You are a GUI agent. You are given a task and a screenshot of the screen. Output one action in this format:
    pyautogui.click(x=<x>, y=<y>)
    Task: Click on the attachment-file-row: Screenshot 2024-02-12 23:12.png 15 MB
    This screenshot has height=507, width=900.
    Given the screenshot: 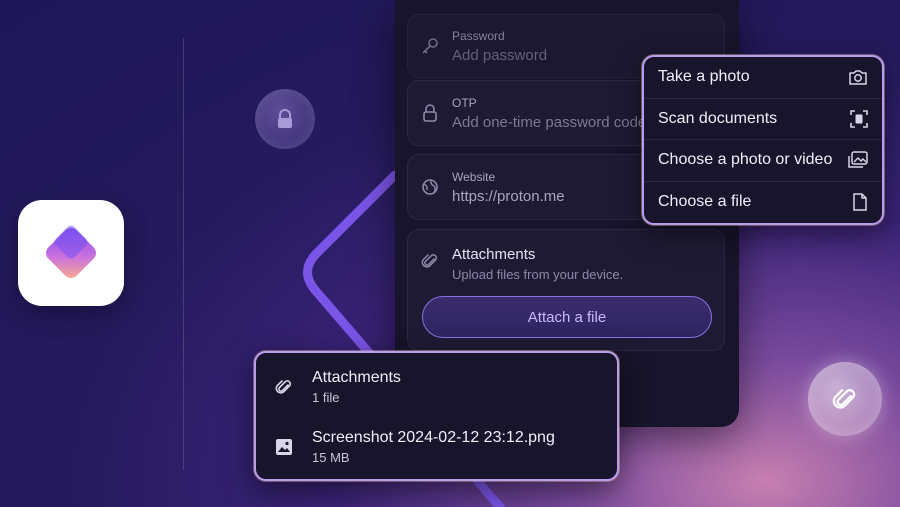 What is the action you would take?
    pyautogui.click(x=436, y=447)
    